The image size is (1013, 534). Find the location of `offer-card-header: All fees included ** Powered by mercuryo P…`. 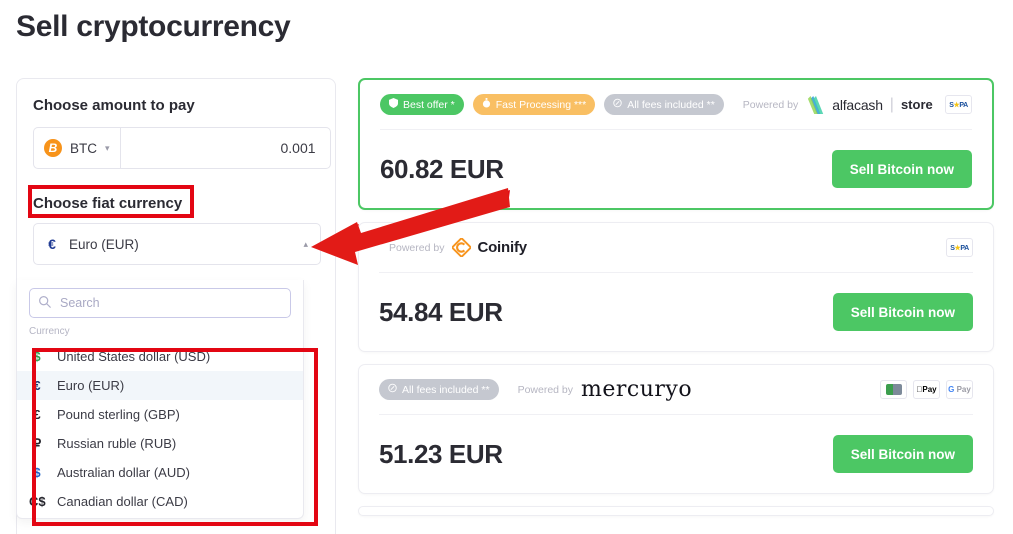

offer-card-header: All fees included ** Powered by mercuryo P… is located at coordinates (676, 390).